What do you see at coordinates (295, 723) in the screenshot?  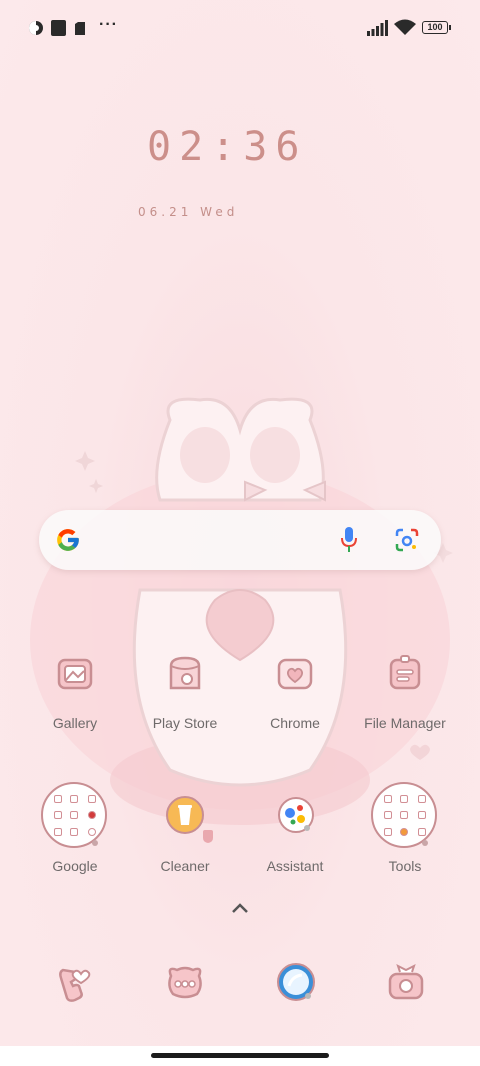 I see `app-label: Chrome` at bounding box center [295, 723].